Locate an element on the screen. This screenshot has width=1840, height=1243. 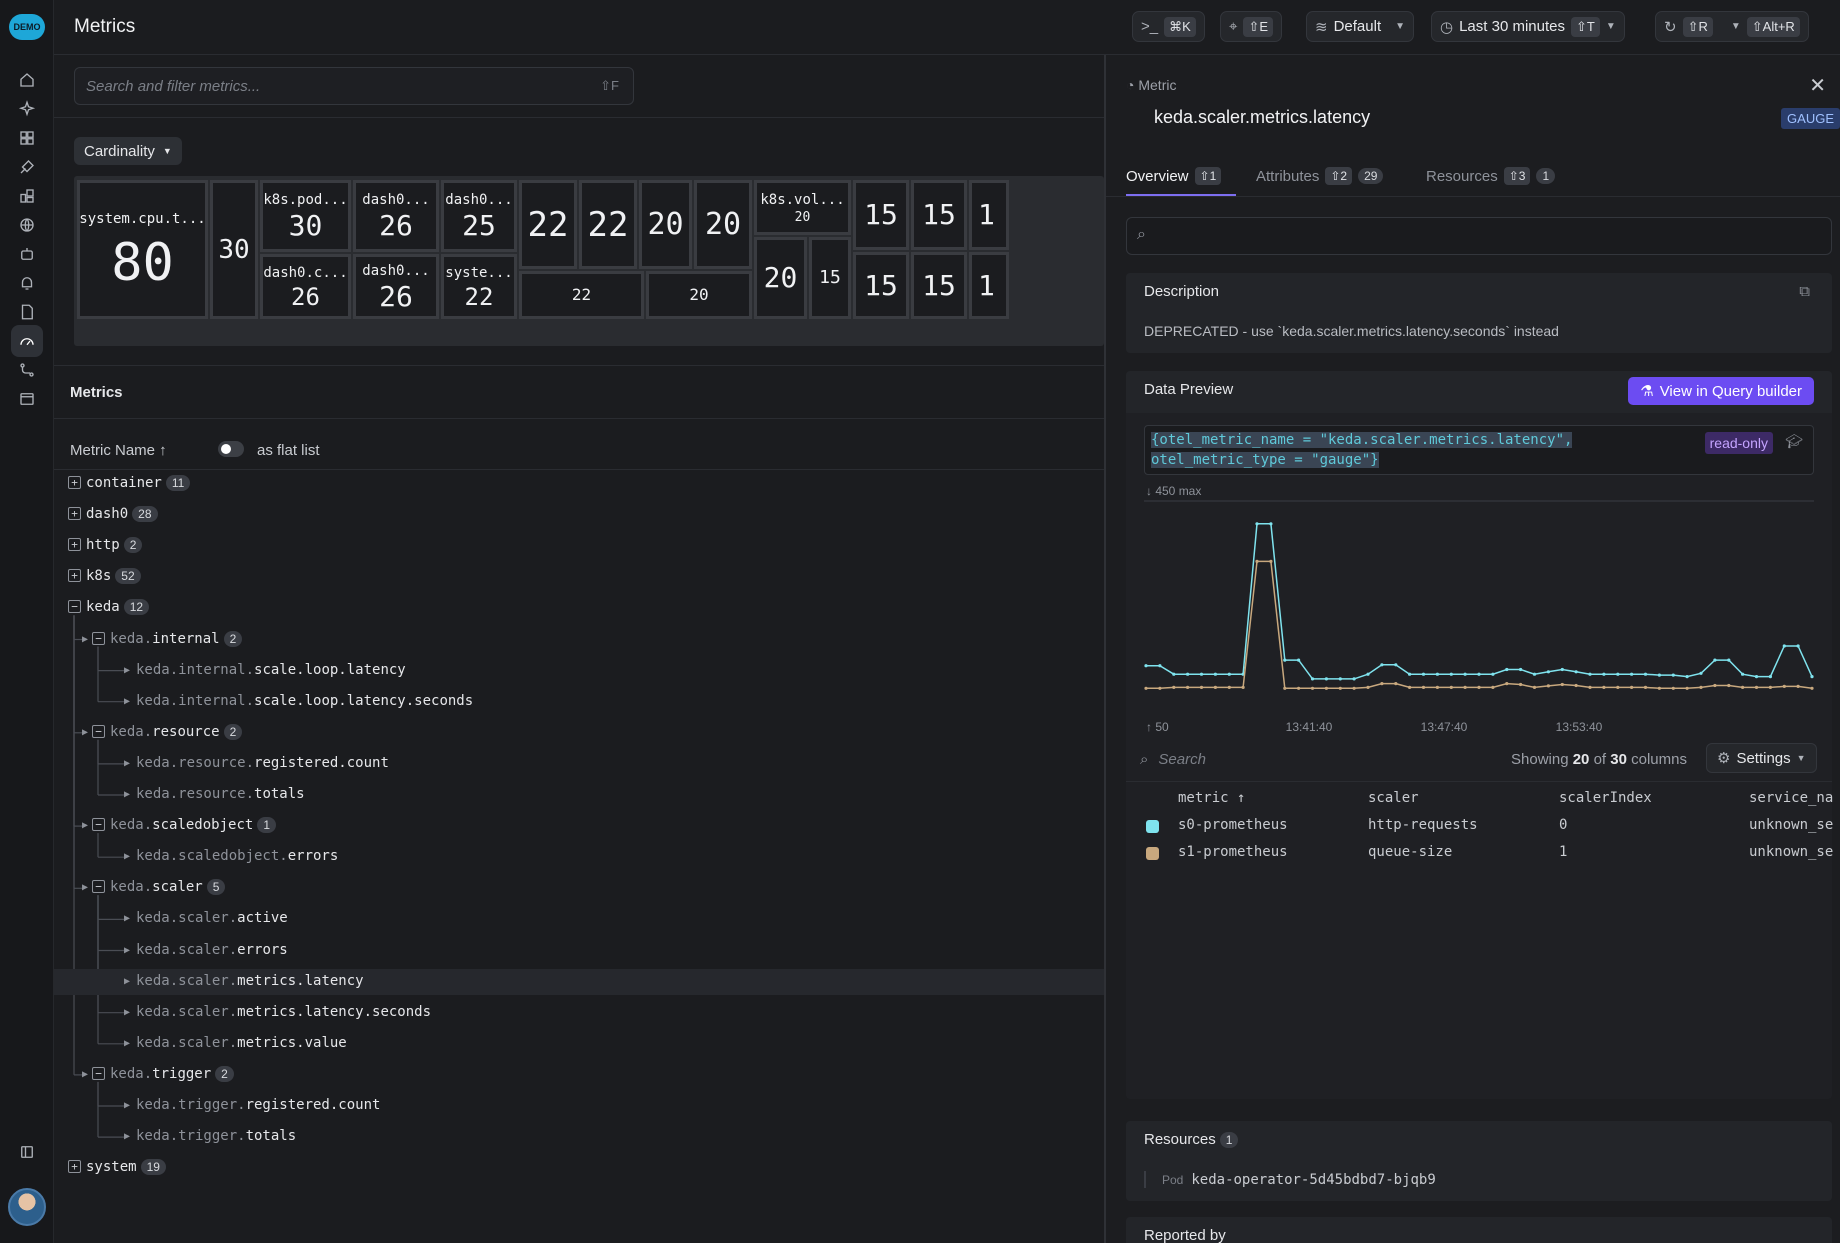
panel-search-input: ⌕ is located at coordinates (1479, 236).